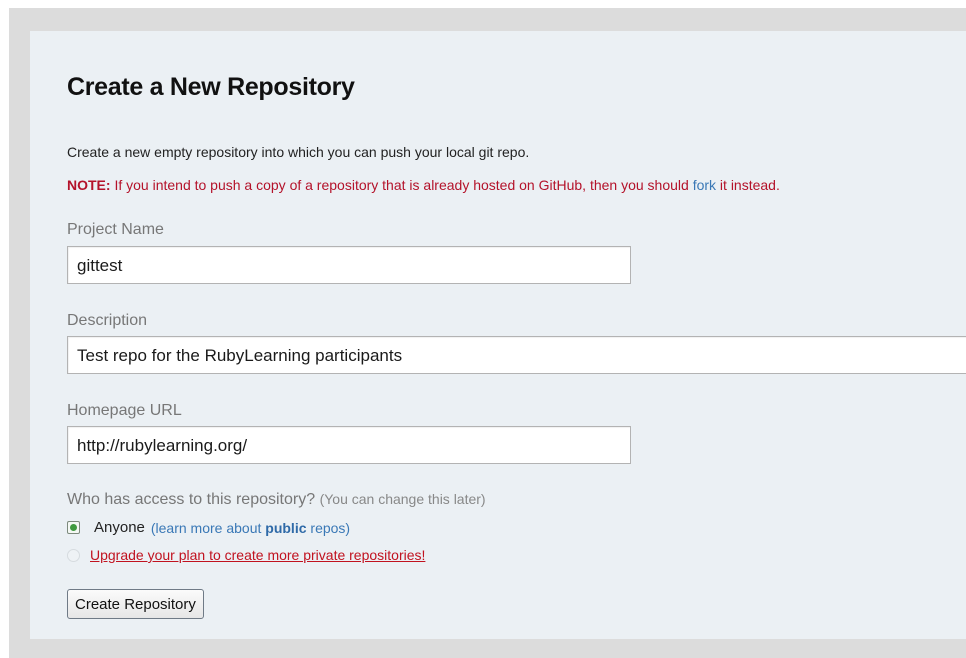  What do you see at coordinates (402, 499) in the screenshot?
I see `access-hint: (You can change this later)` at bounding box center [402, 499].